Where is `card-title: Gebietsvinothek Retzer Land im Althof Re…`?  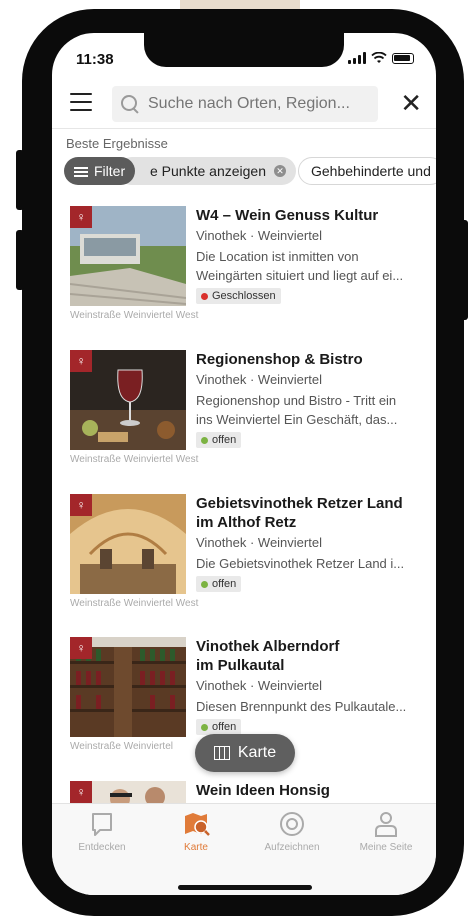 card-title: Gebietsvinothek Retzer Land im Althof Re… is located at coordinates (310, 513).